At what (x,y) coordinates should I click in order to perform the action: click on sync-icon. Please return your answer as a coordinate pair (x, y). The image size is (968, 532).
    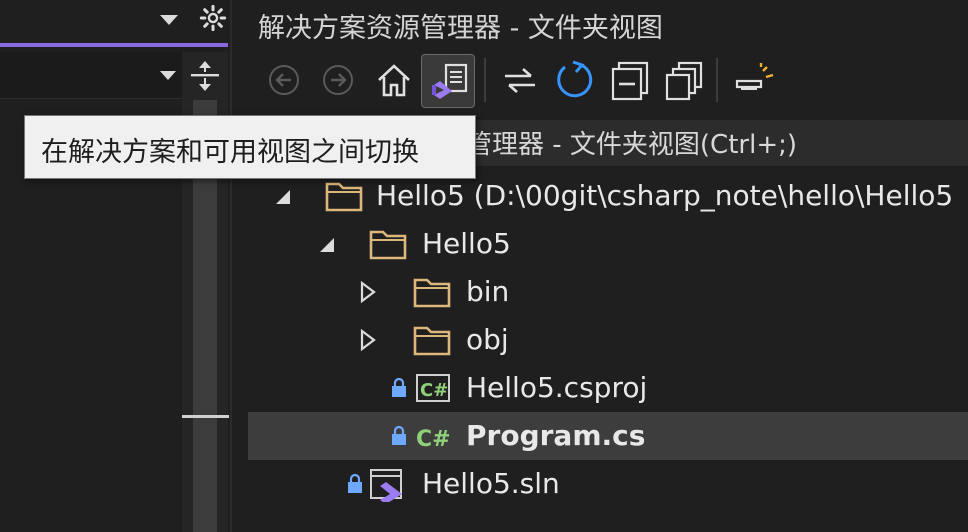
    Looking at the image, I should click on (520, 80).